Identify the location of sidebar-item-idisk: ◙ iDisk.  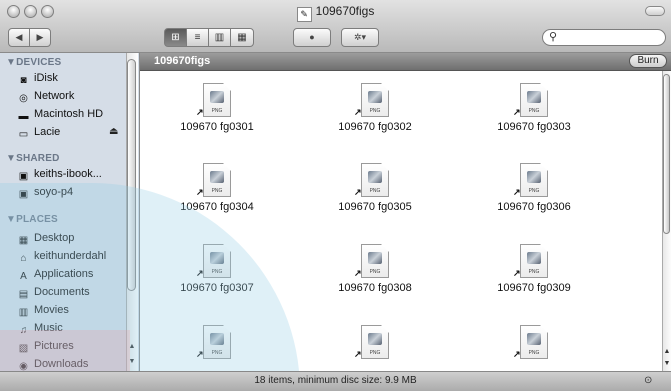
(37, 78).